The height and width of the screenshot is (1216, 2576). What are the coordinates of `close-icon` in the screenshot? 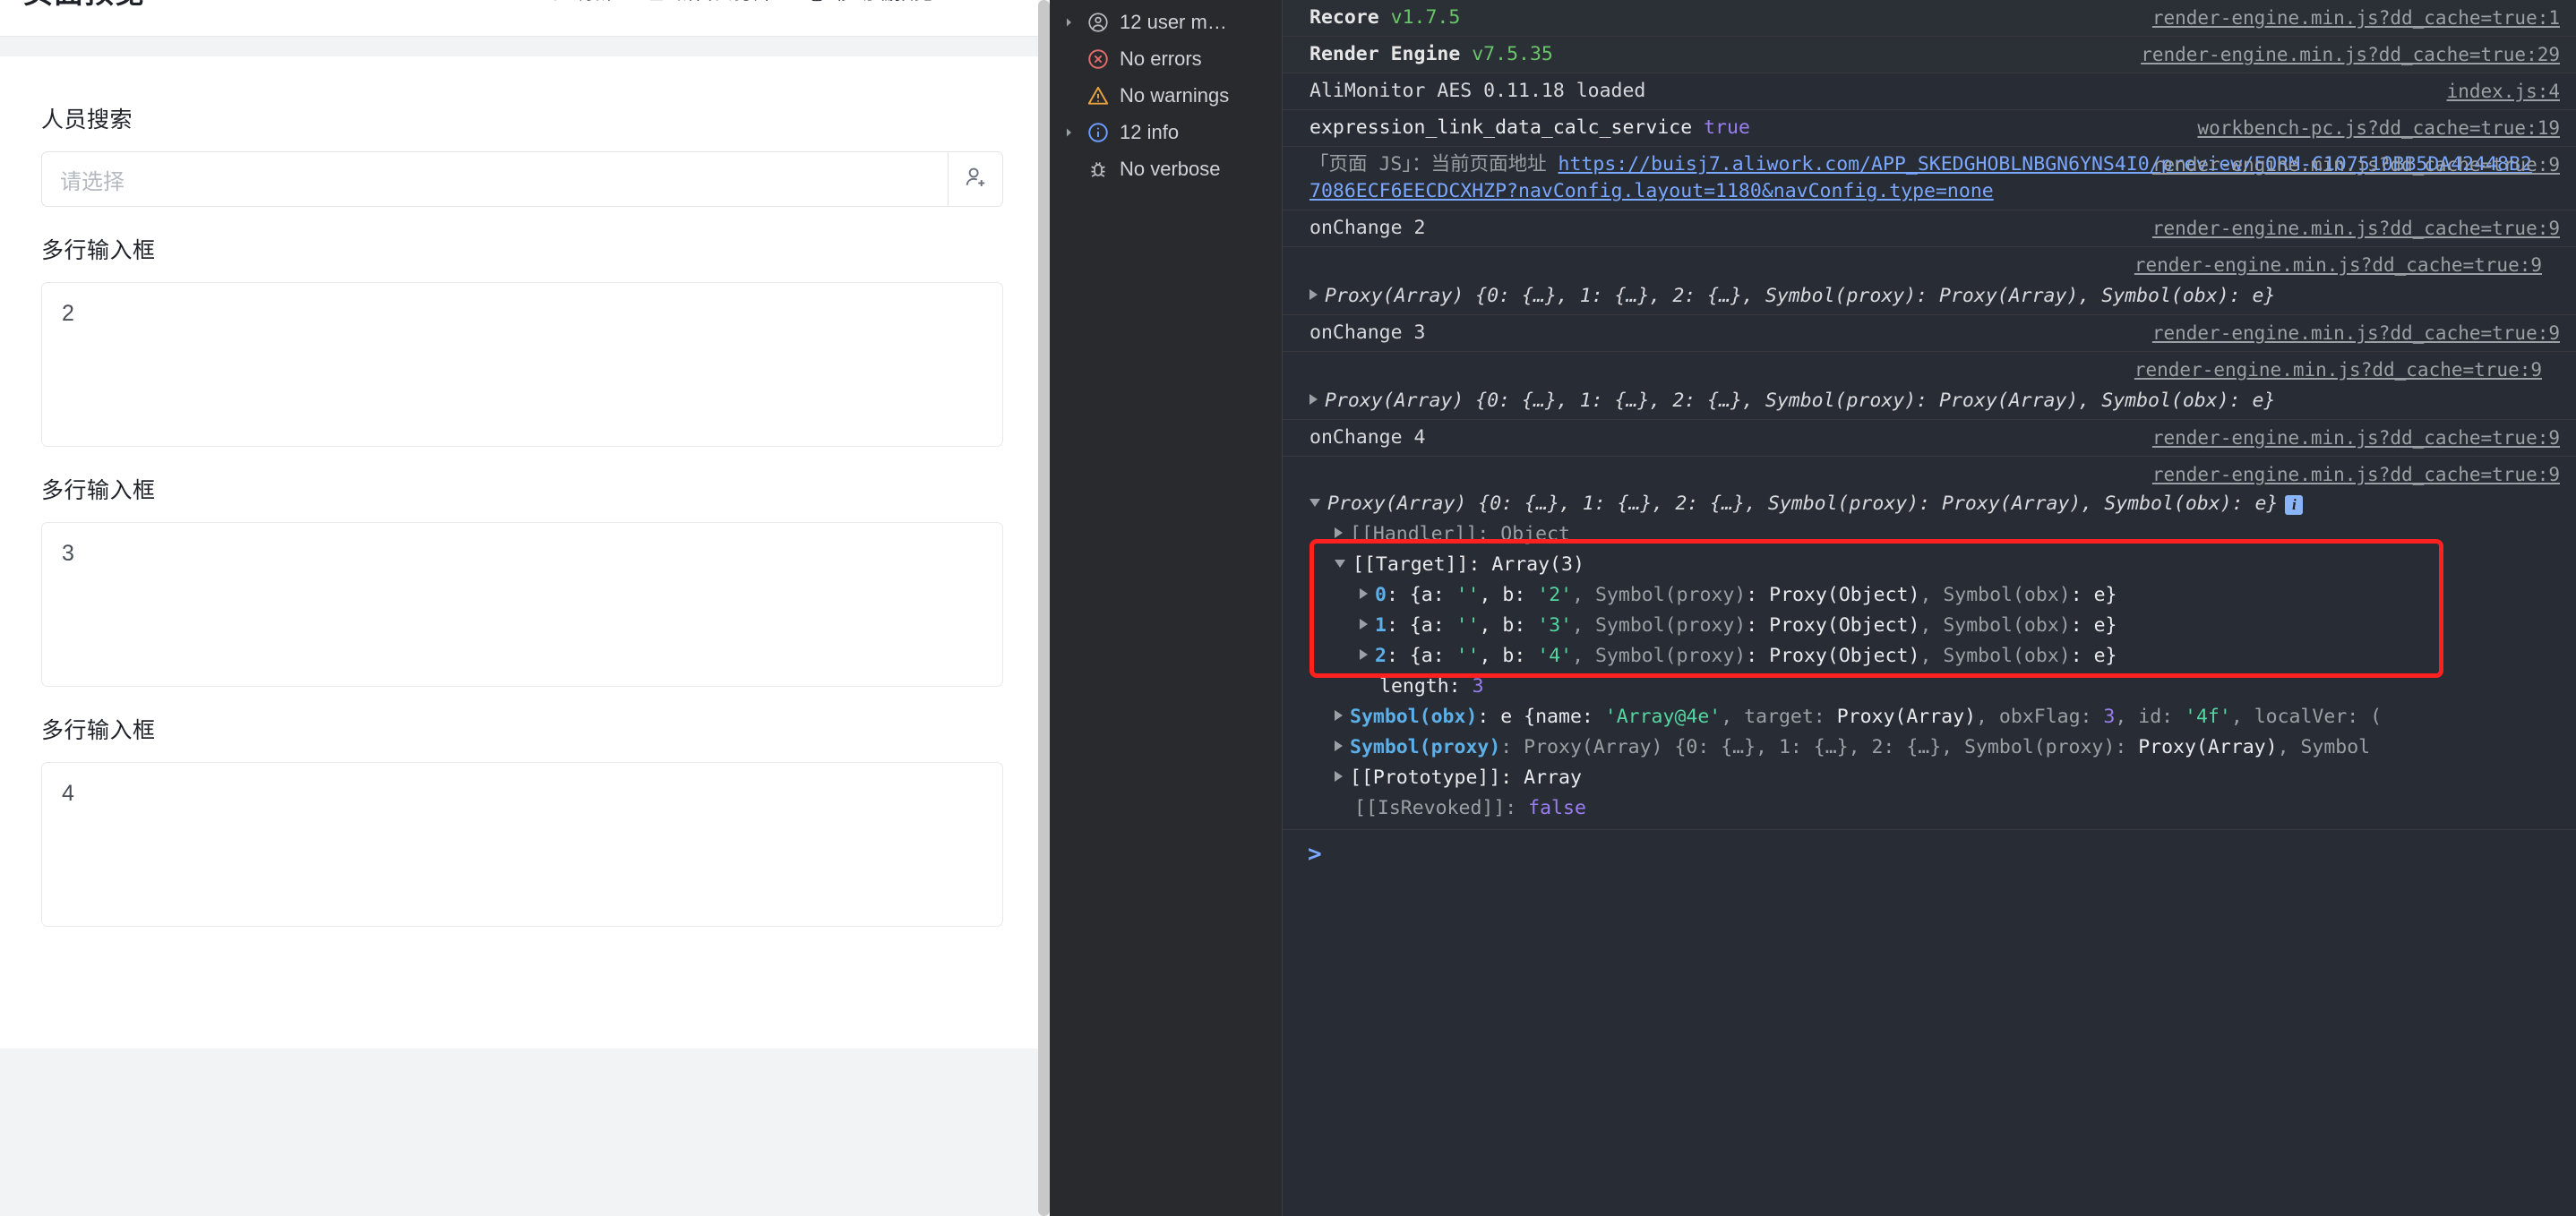 It's located at (1014, 3).